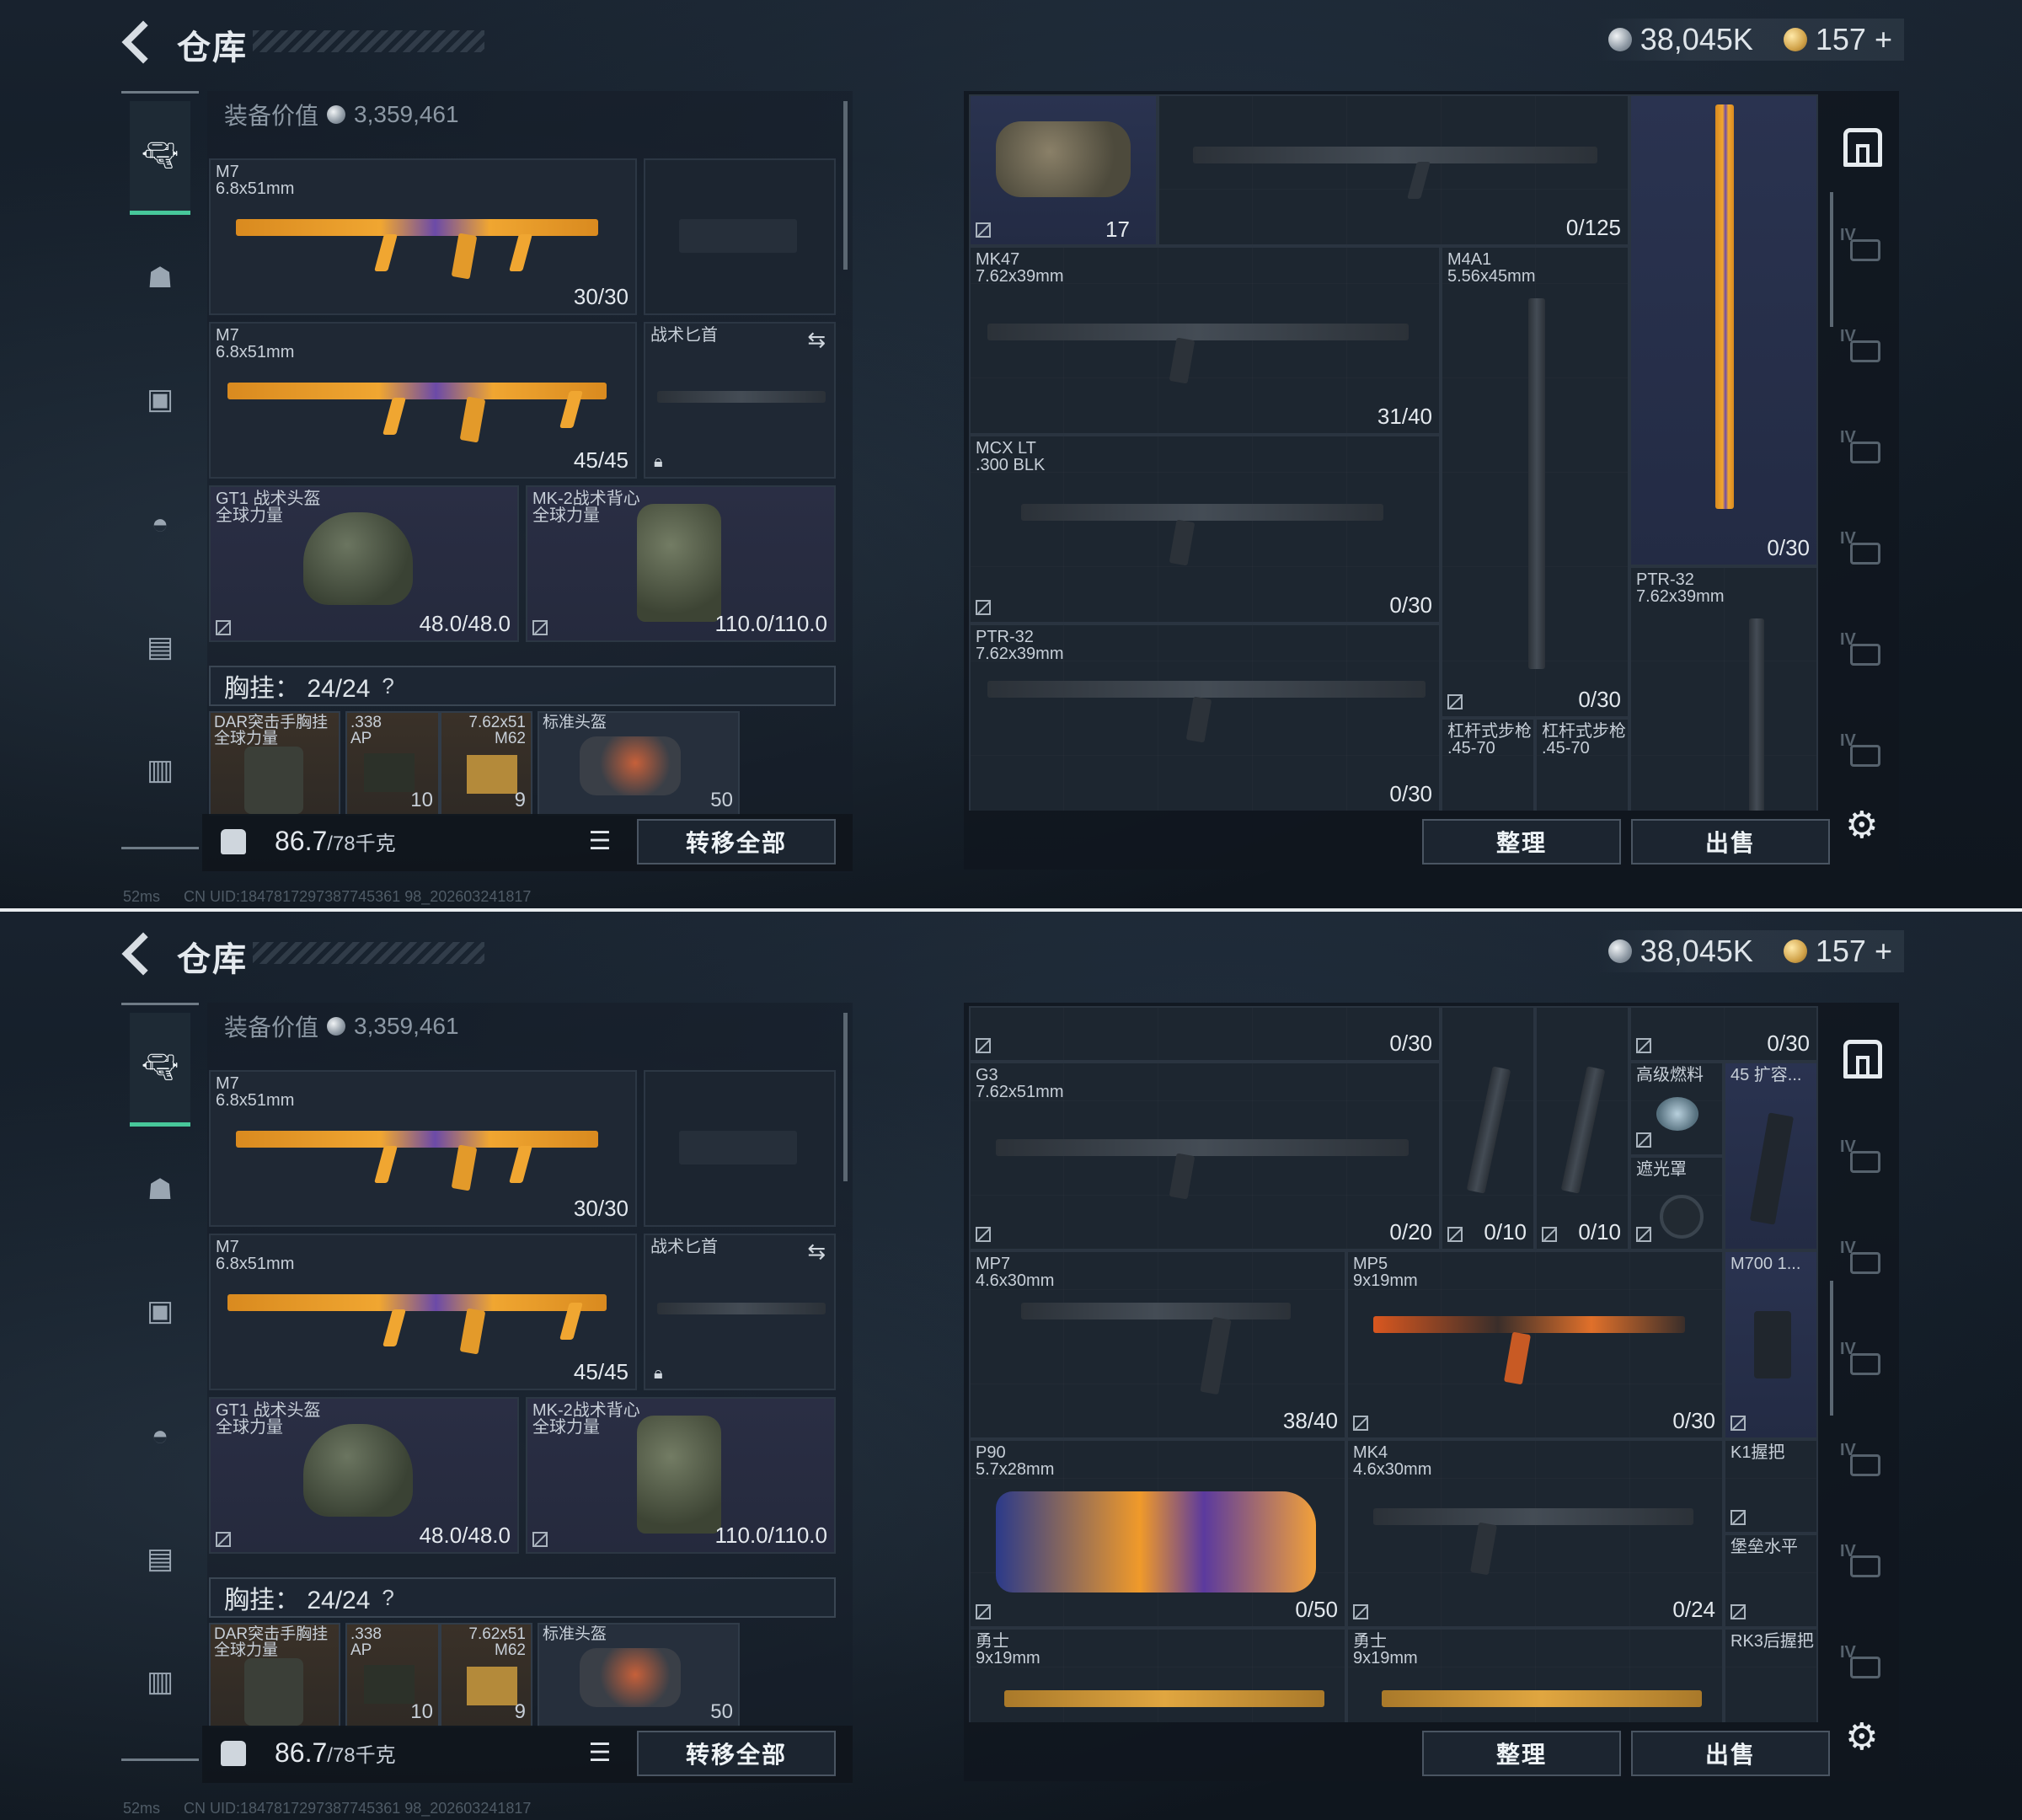 The image size is (2022, 1820). Describe the element at coordinates (1723, 330) in the screenshot. I see `stash-item-rifle-vertical: 0/30` at that location.